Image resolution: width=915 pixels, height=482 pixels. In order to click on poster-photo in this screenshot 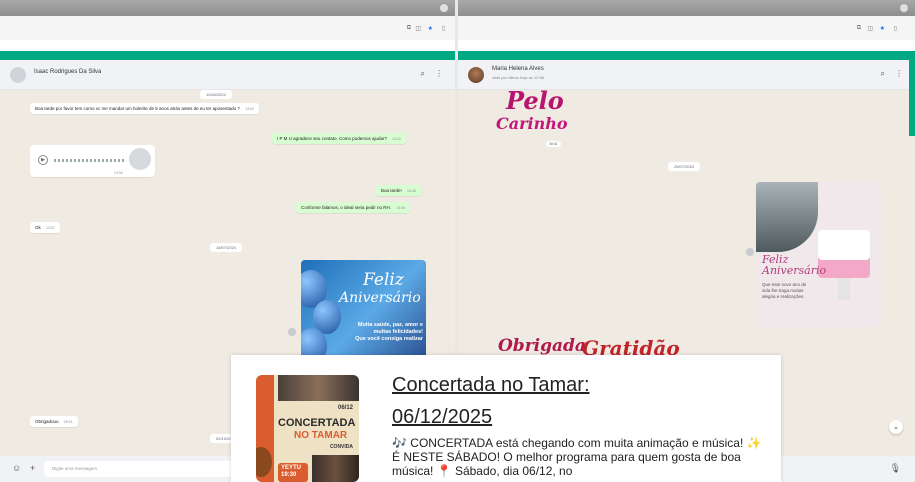, I will do `click(318, 388)`.